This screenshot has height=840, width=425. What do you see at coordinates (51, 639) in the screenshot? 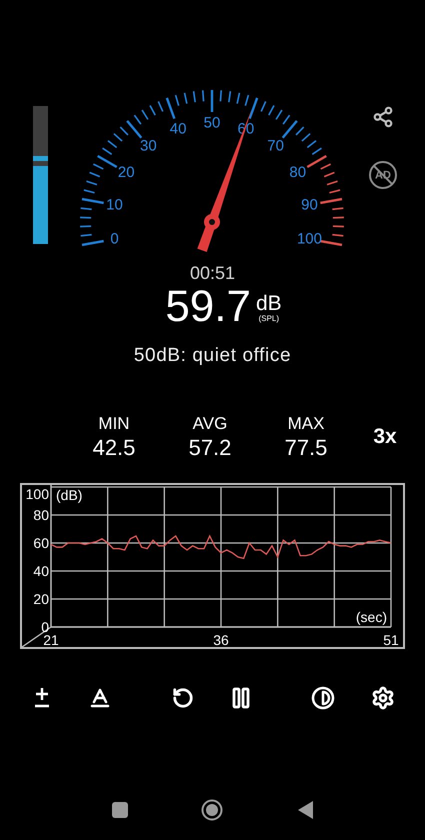
I see `axis-tick-label: 21` at bounding box center [51, 639].